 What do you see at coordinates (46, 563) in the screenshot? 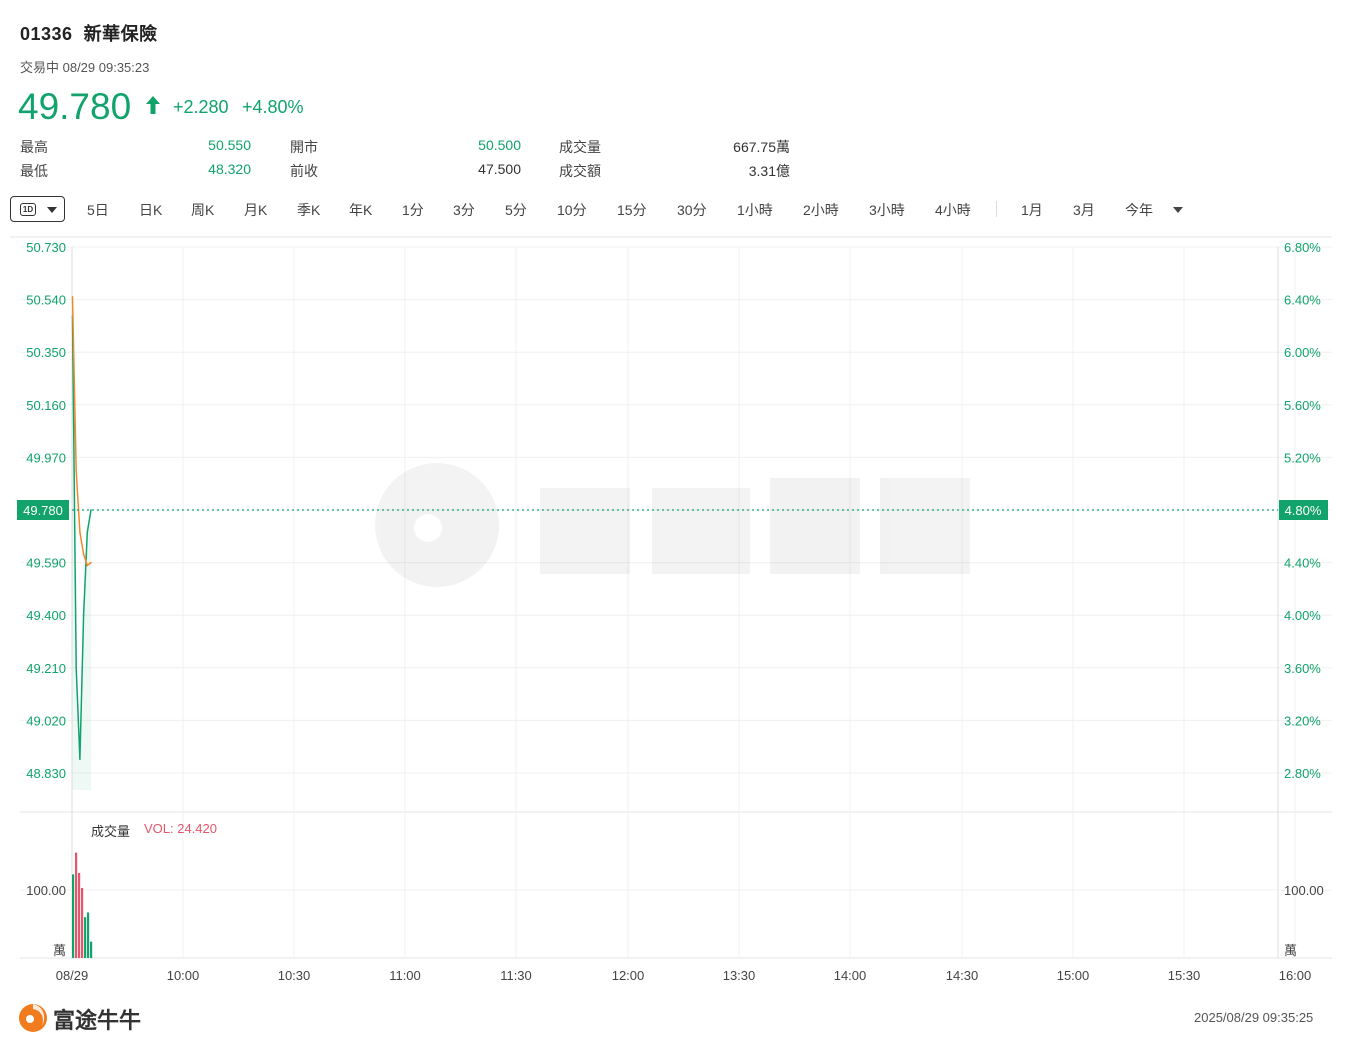
I see `y-tick-label: 49.590` at bounding box center [46, 563].